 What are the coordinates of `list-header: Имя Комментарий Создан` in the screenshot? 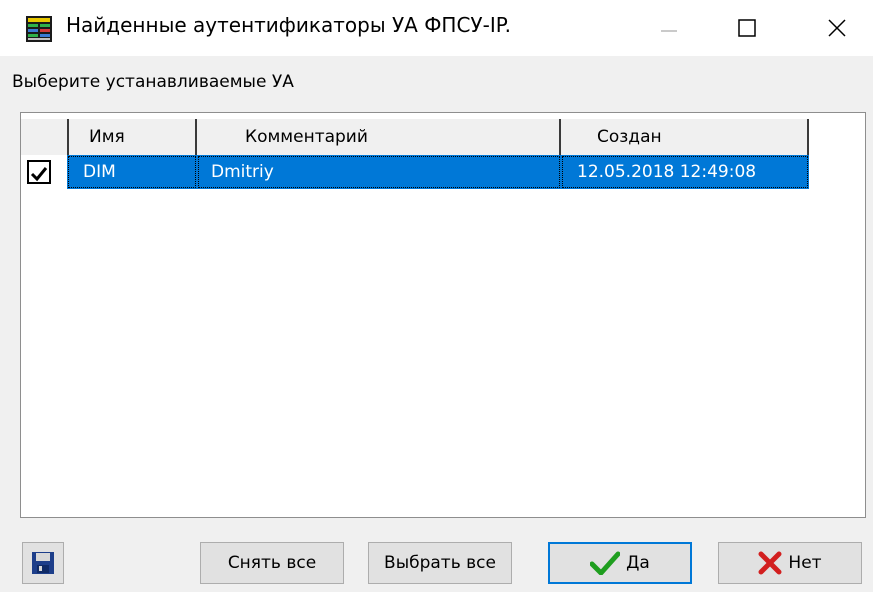 It's located at (415, 137).